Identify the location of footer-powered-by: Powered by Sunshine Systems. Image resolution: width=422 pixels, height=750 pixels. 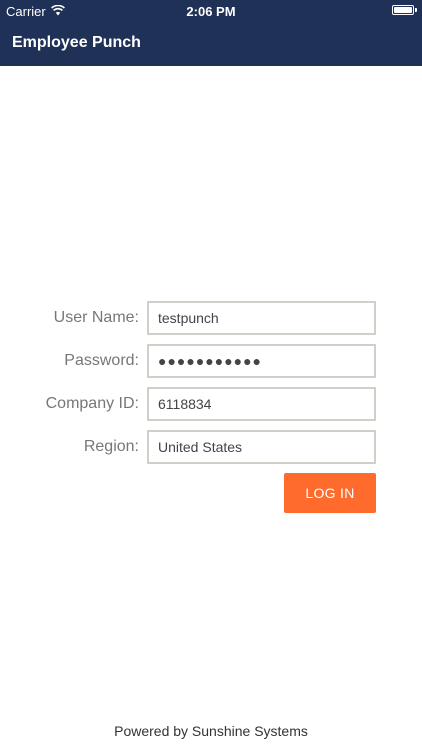
(211, 731).